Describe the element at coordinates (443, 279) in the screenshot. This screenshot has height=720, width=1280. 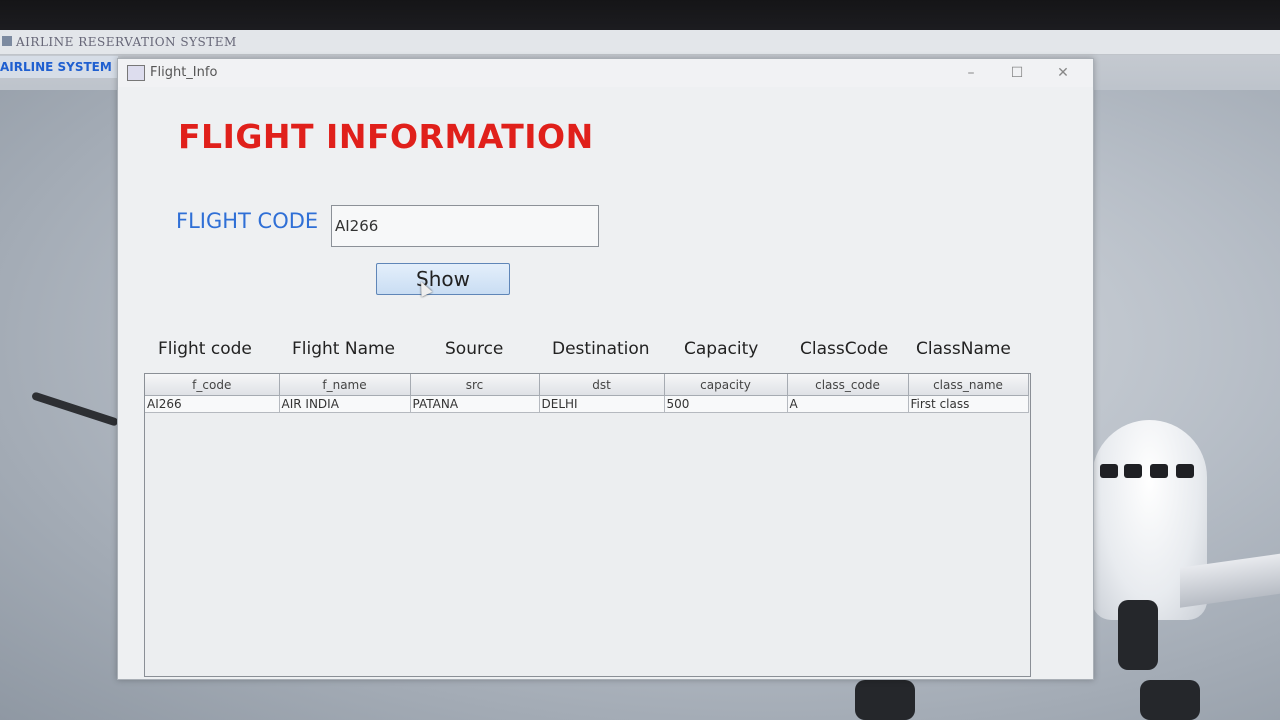
I see `show-button: Show` at that location.